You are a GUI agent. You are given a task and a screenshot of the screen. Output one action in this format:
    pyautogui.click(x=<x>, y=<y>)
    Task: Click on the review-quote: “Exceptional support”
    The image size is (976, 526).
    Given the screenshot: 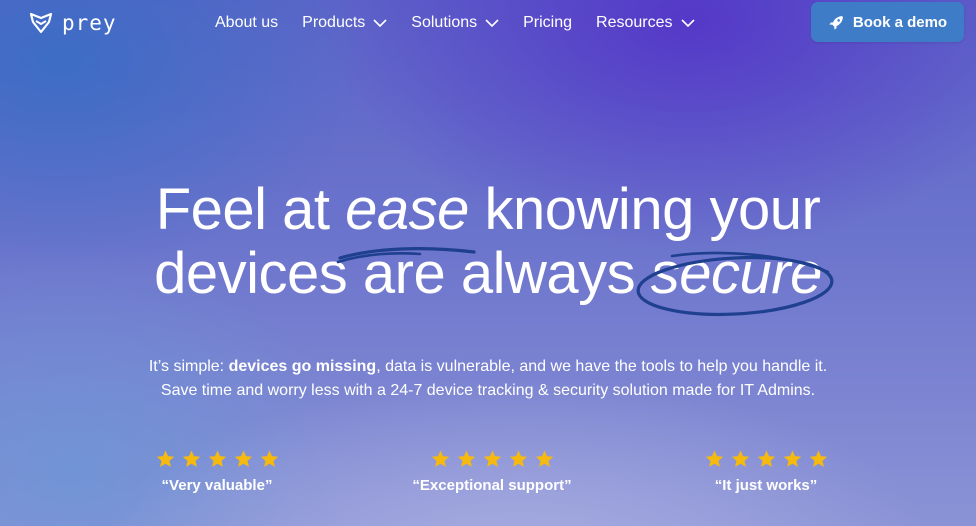 What is the action you would take?
    pyautogui.click(x=492, y=485)
    